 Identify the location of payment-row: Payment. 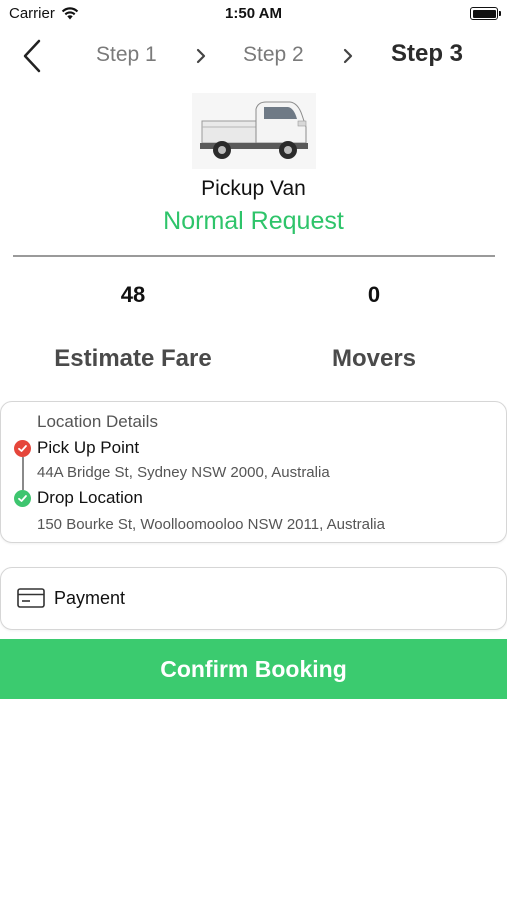
(253, 598).